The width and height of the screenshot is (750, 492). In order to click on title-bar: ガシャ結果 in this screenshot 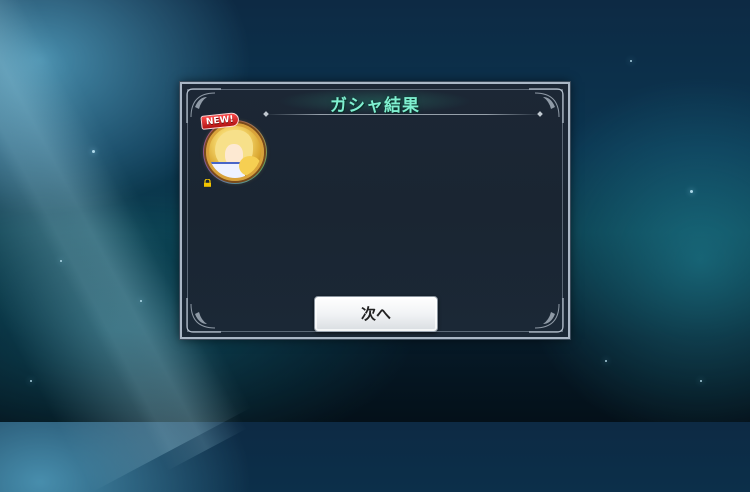, I will do `click(375, 102)`.